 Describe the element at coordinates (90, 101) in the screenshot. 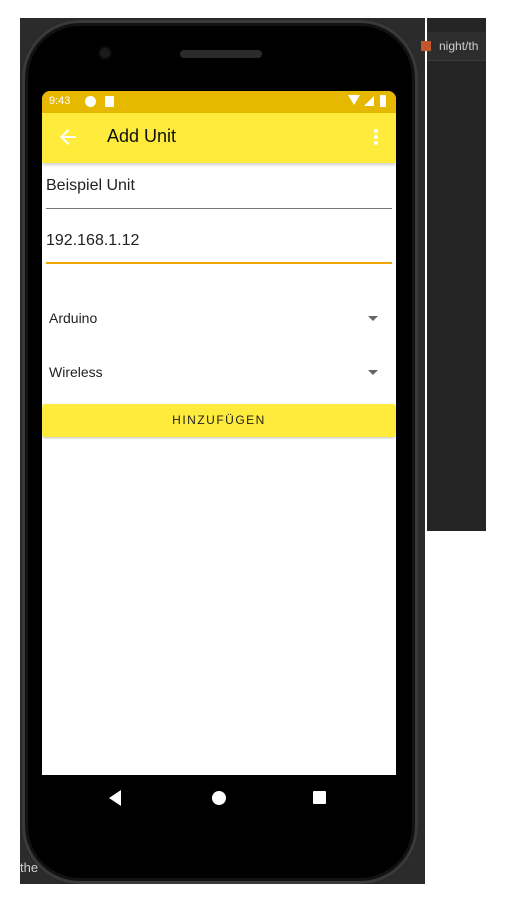

I see `notification-icon` at that location.